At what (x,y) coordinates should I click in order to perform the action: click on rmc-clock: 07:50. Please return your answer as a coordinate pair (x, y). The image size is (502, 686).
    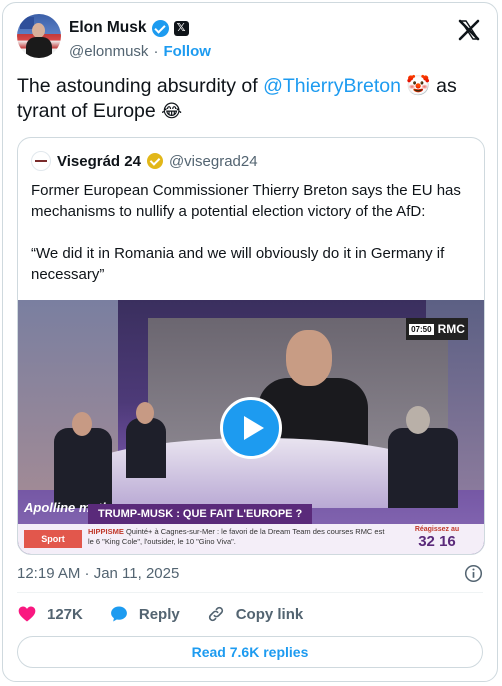
    Looking at the image, I should click on (421, 329).